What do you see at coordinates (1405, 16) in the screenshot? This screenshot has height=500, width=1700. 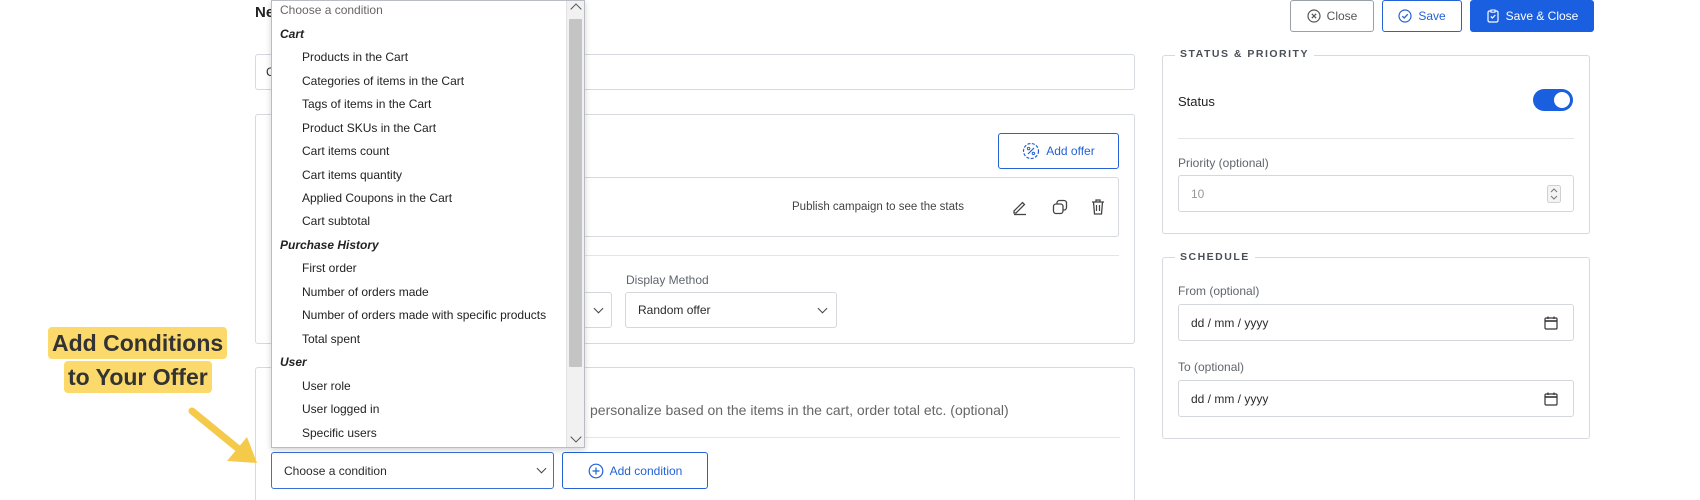 I see `check-circle-icon` at bounding box center [1405, 16].